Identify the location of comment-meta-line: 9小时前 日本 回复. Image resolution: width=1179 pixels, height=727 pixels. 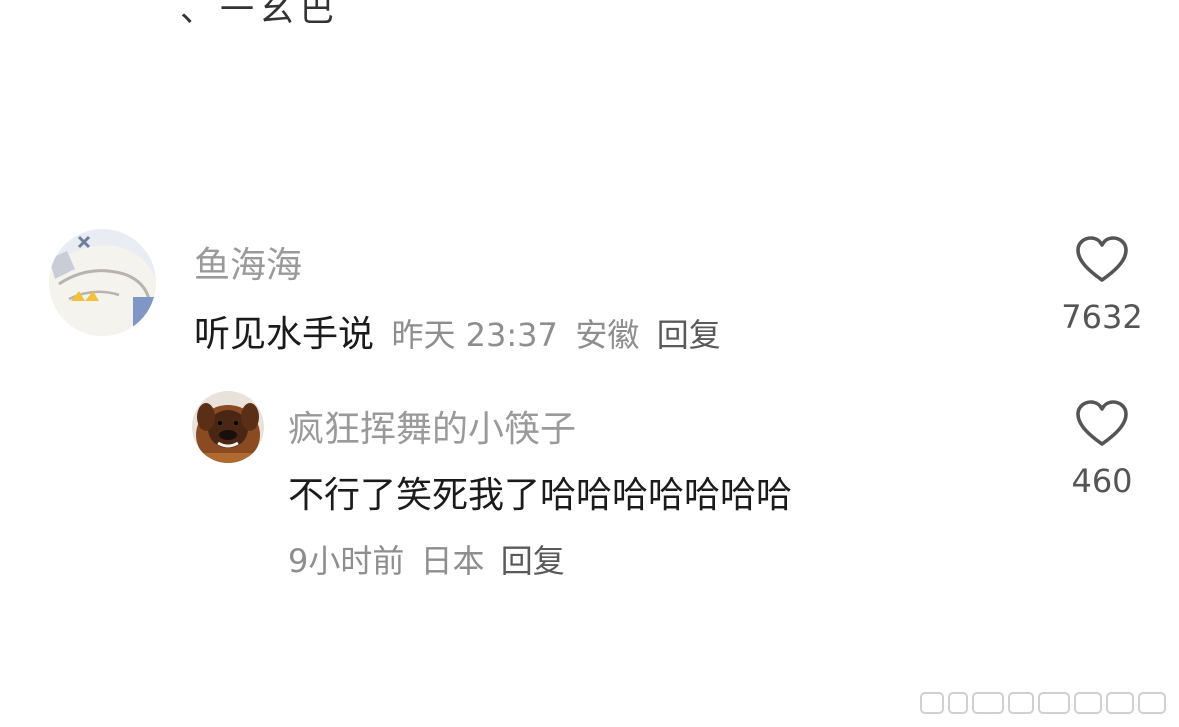
(426, 559).